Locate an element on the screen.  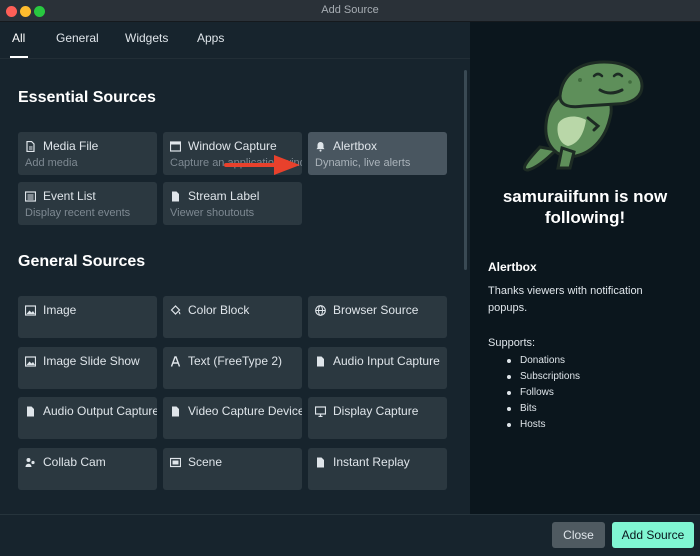
list-icon is located at coordinates (30, 196).